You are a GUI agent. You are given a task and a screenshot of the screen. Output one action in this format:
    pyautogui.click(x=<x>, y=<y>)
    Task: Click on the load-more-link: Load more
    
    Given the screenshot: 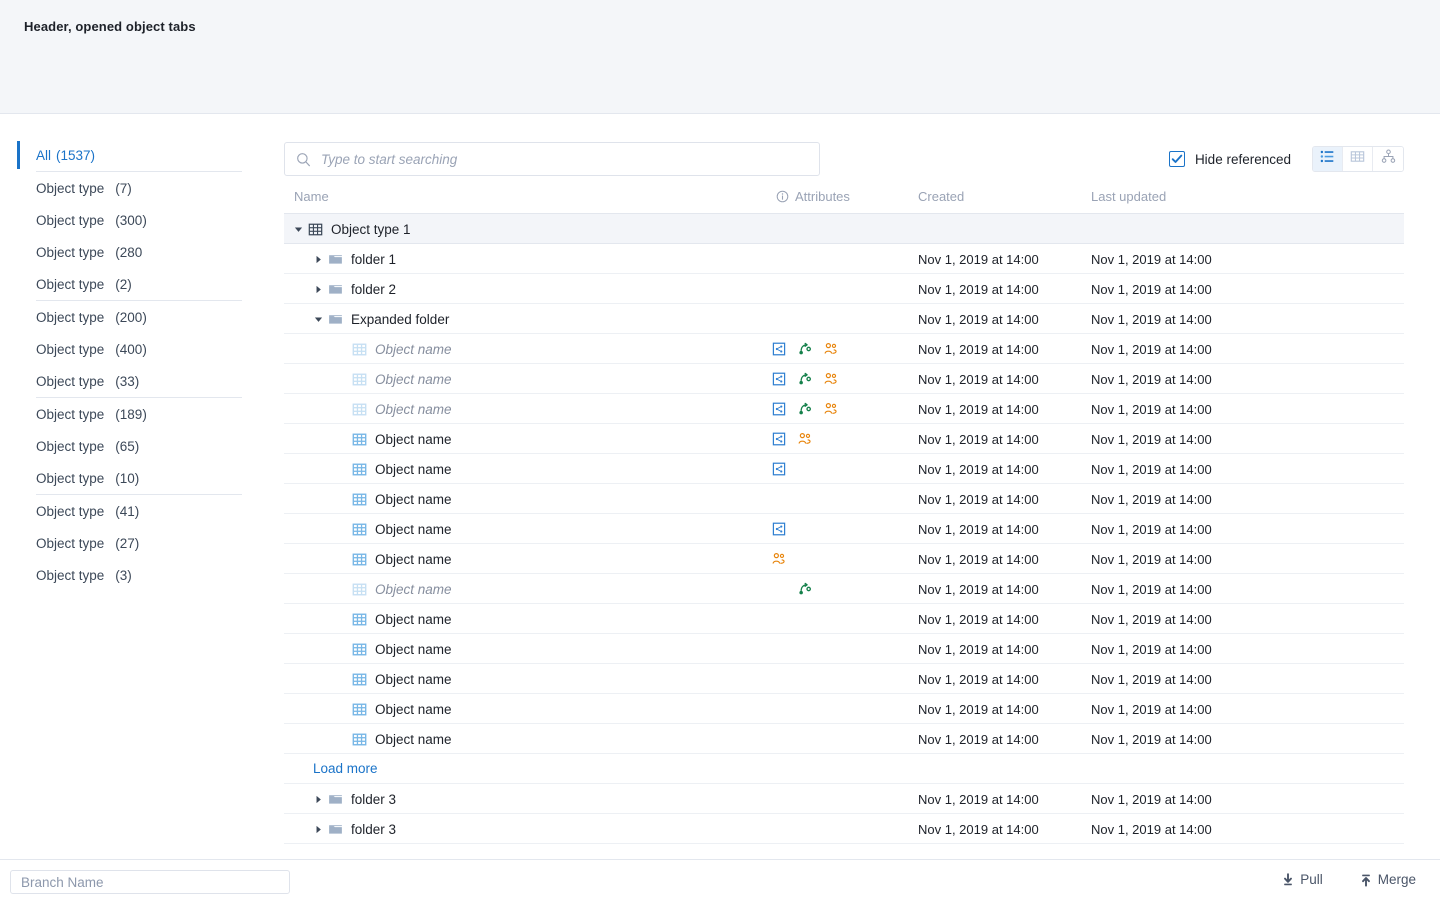 What is the action you would take?
    pyautogui.click(x=345, y=768)
    